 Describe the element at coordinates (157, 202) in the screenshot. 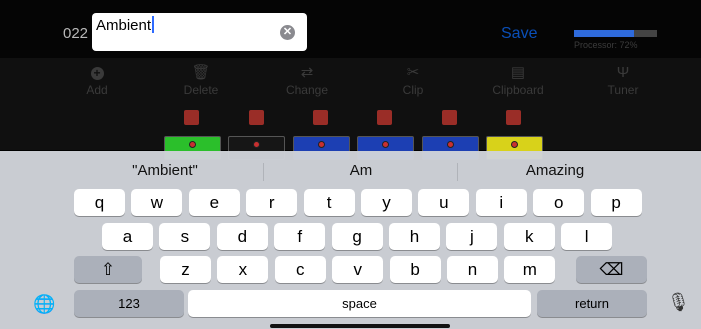

I see `key-w: w` at that location.